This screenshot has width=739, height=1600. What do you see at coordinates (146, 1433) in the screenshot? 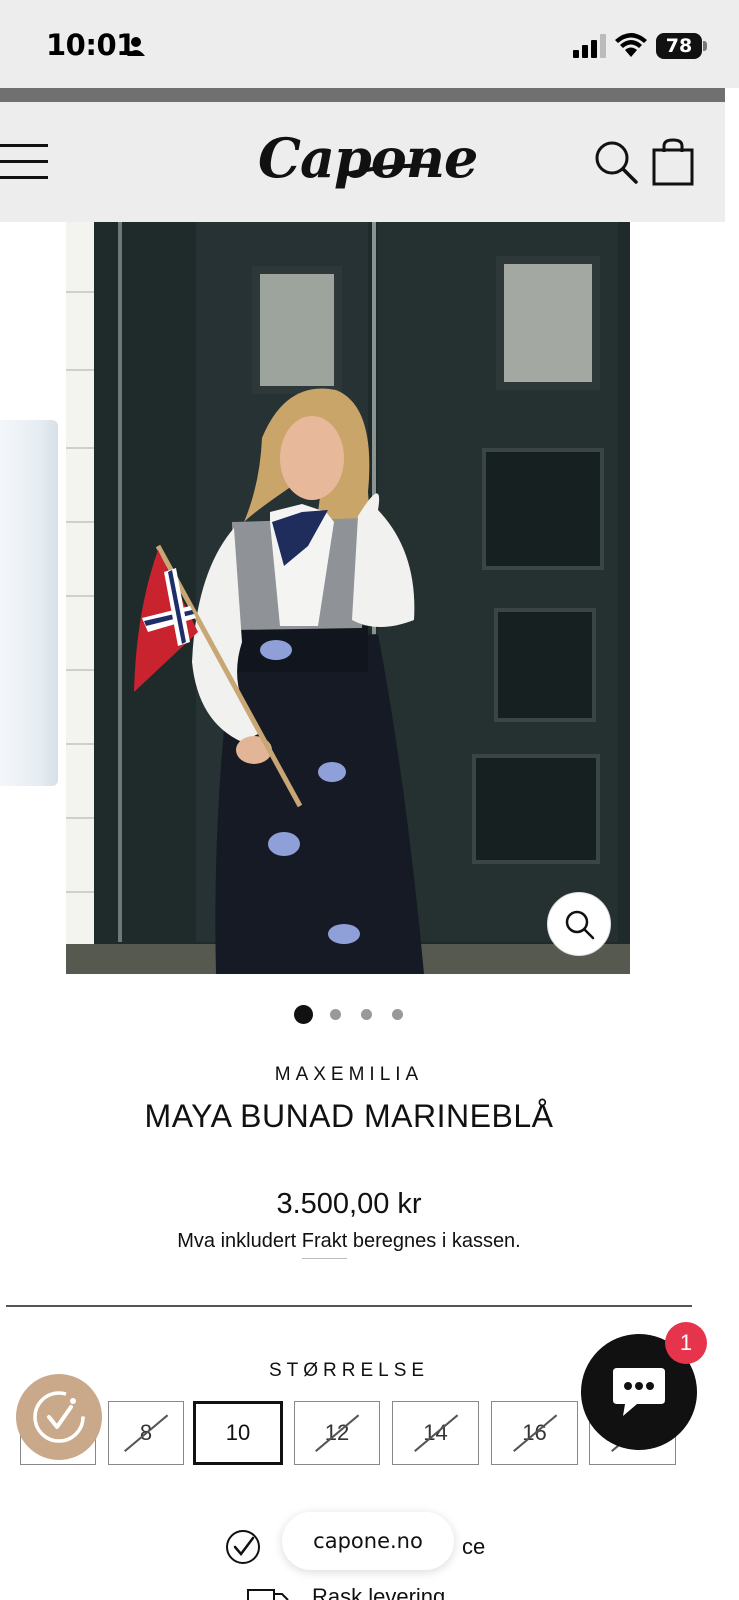
I see `size-option-8: 8` at bounding box center [146, 1433].